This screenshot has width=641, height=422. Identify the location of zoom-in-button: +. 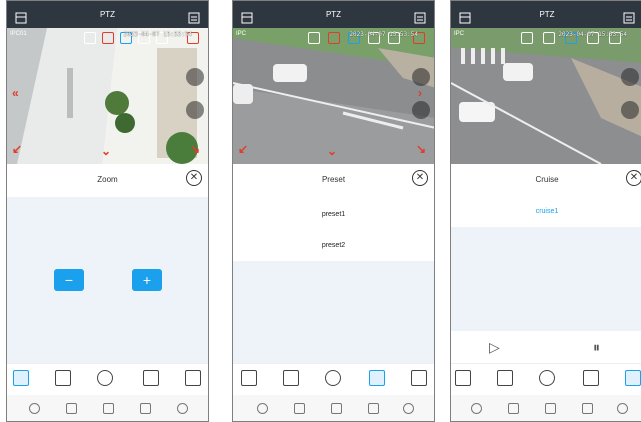
(147, 280).